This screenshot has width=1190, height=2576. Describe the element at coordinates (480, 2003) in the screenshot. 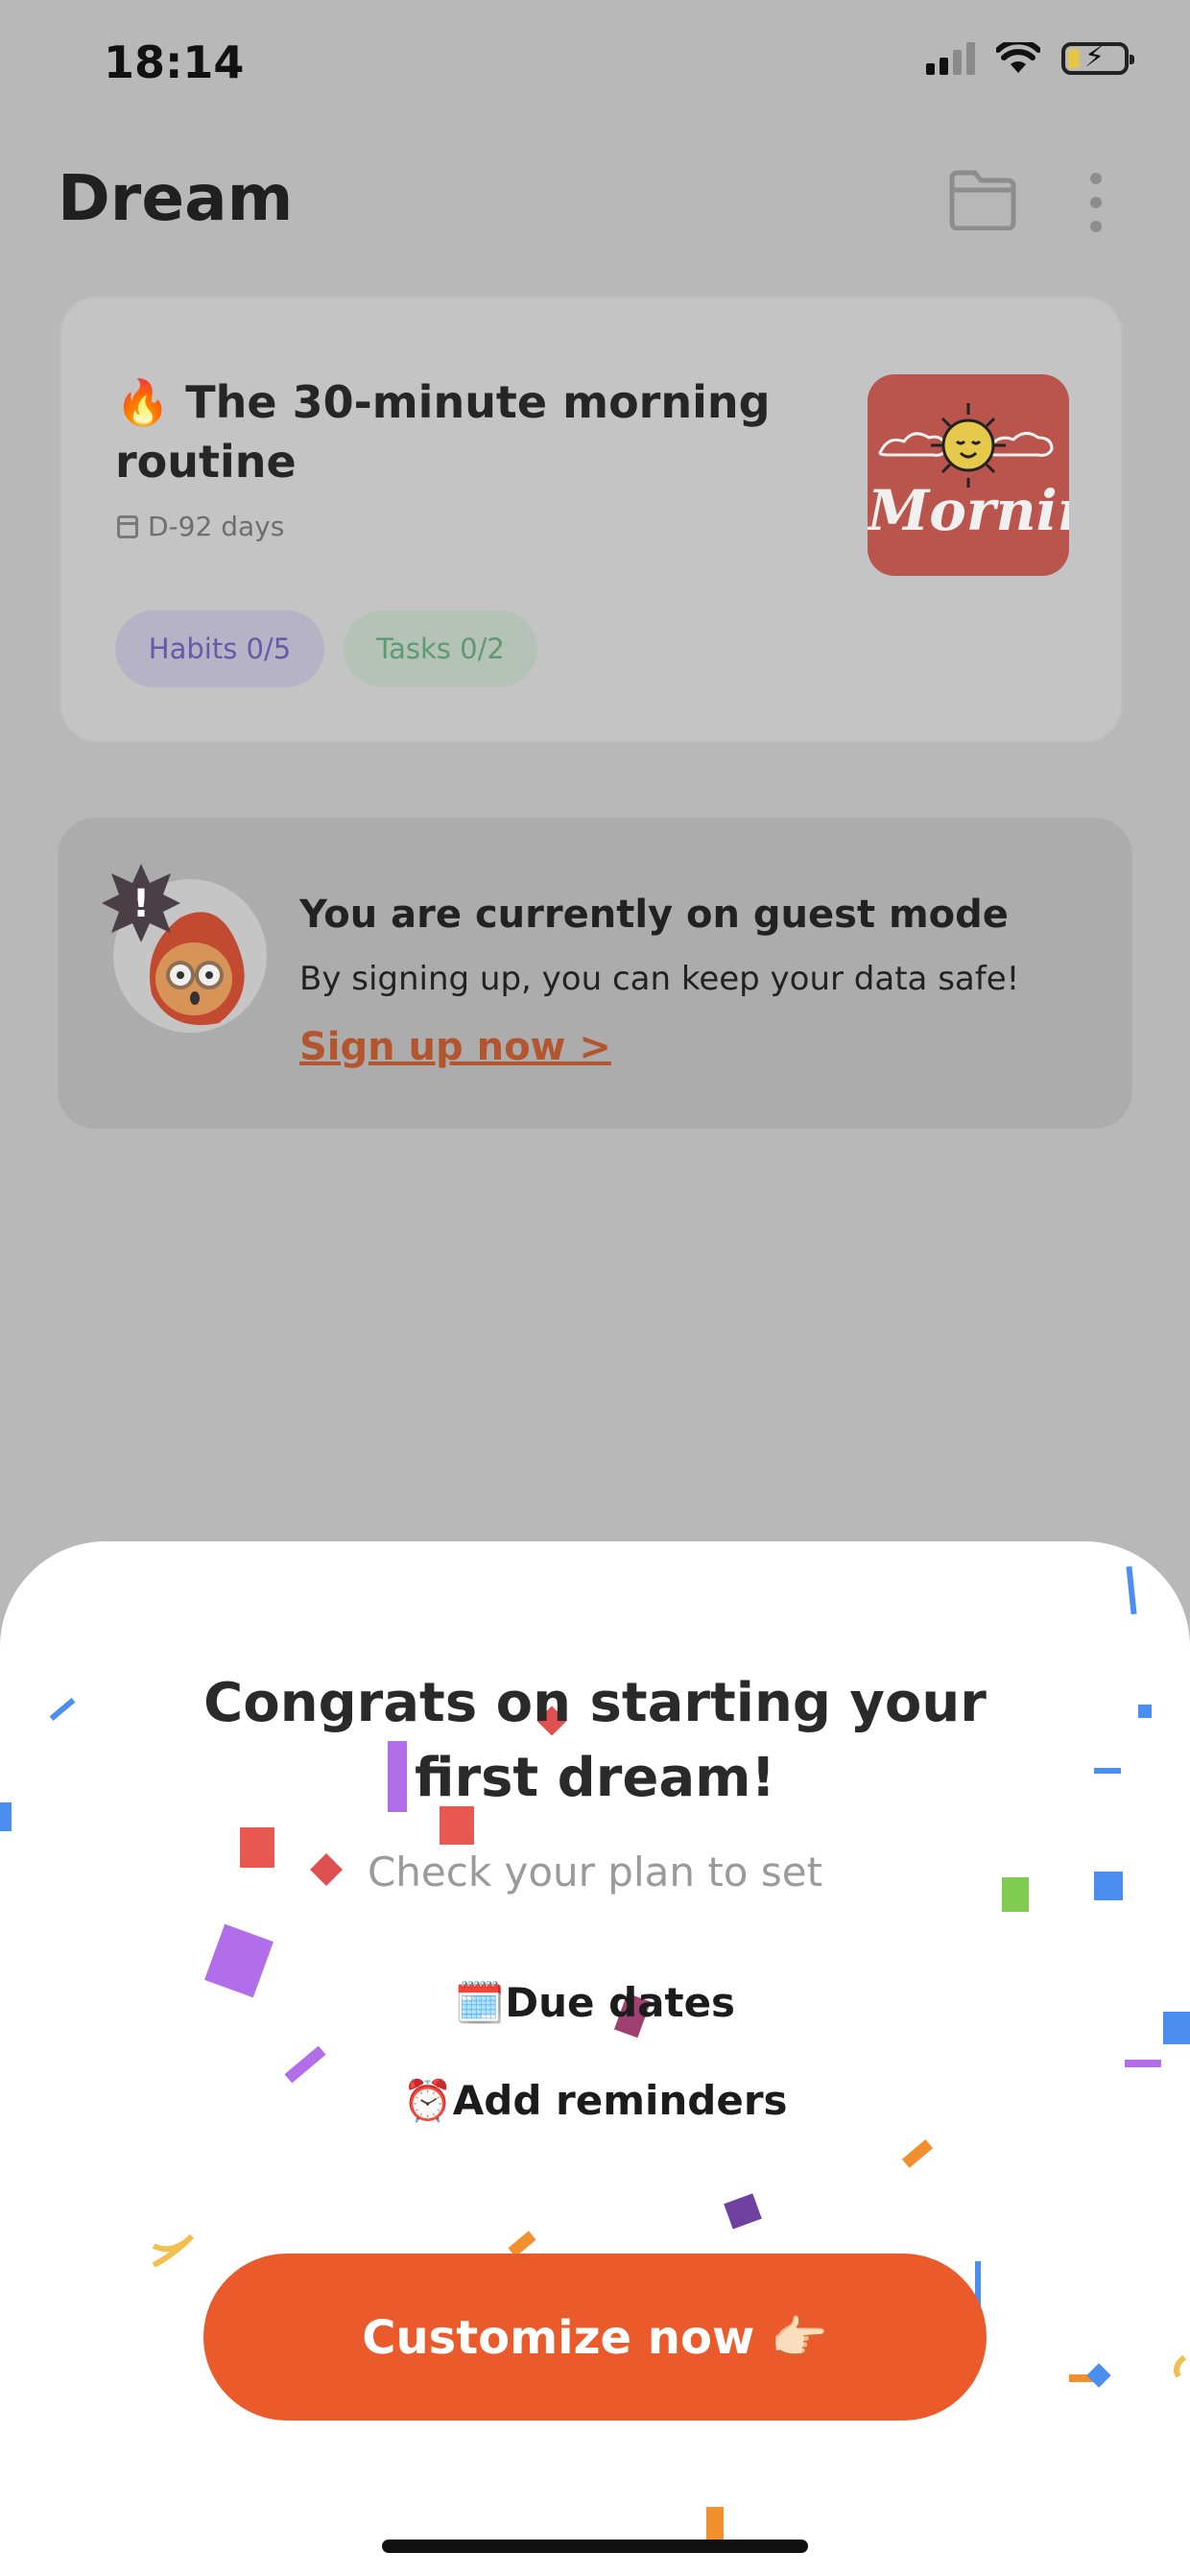

I see `calendar-icon: 🗓️` at that location.